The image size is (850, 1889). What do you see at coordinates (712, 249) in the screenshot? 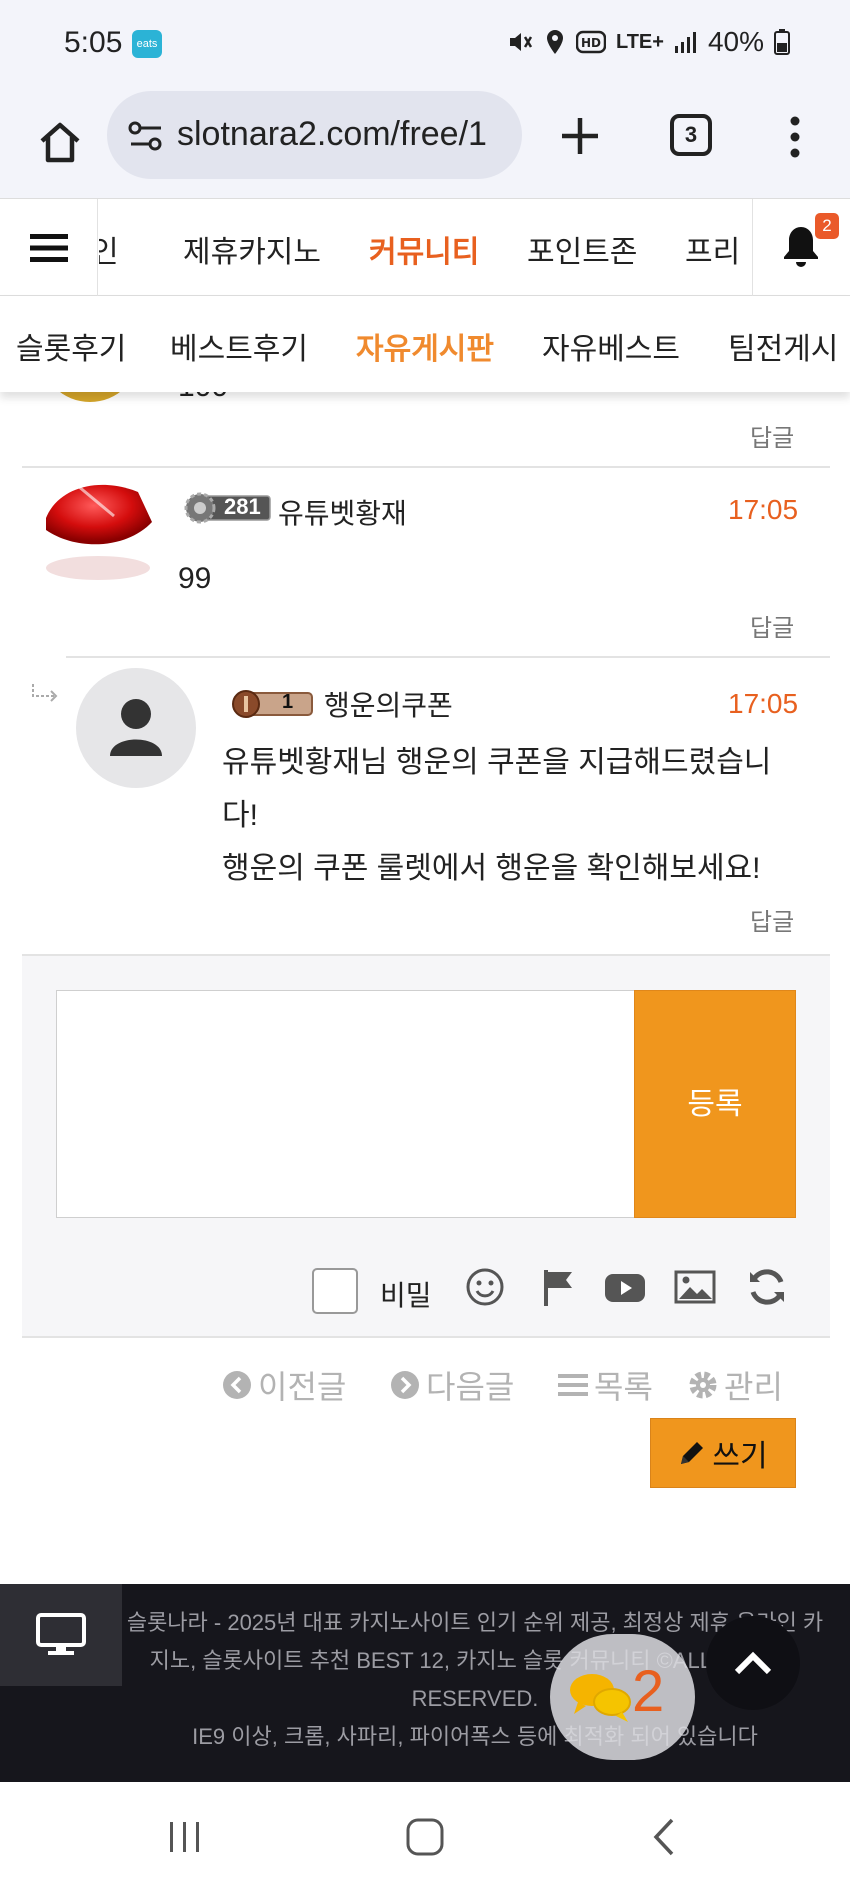
I see `nav-item-free: 프리` at bounding box center [712, 249].